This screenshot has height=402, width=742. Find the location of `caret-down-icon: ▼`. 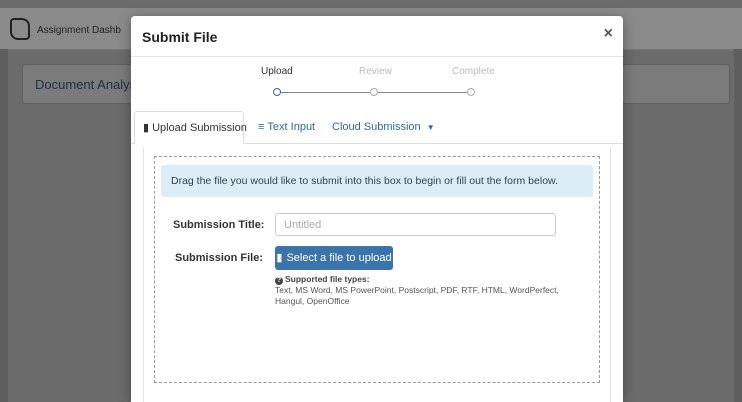

caret-down-icon: ▼ is located at coordinates (430, 127).